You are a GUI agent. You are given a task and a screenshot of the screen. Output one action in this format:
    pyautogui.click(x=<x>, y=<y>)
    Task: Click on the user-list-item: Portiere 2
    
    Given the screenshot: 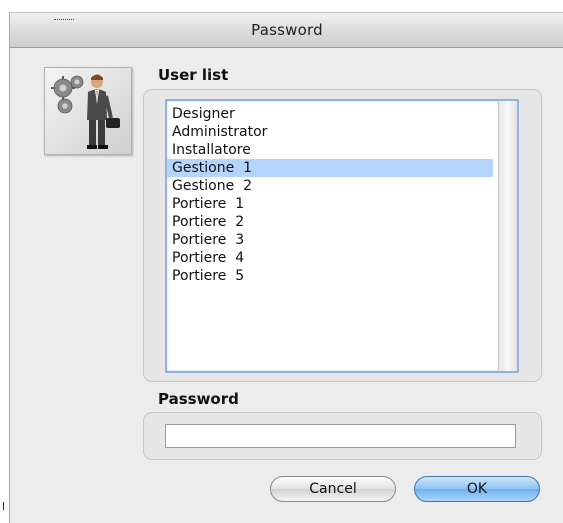 What is the action you would take?
    pyautogui.click(x=330, y=222)
    